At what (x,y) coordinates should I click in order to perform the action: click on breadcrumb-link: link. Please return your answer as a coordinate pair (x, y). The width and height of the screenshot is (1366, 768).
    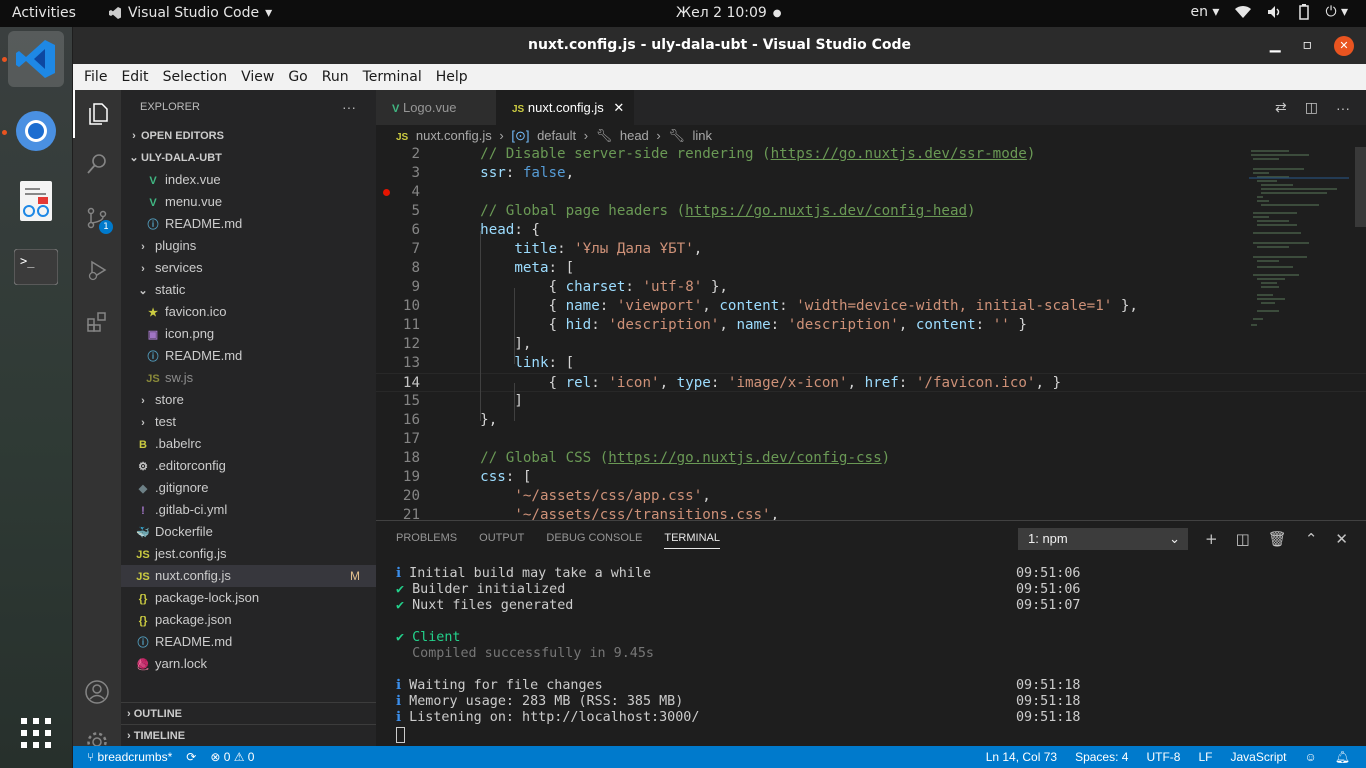
    Looking at the image, I should click on (703, 135).